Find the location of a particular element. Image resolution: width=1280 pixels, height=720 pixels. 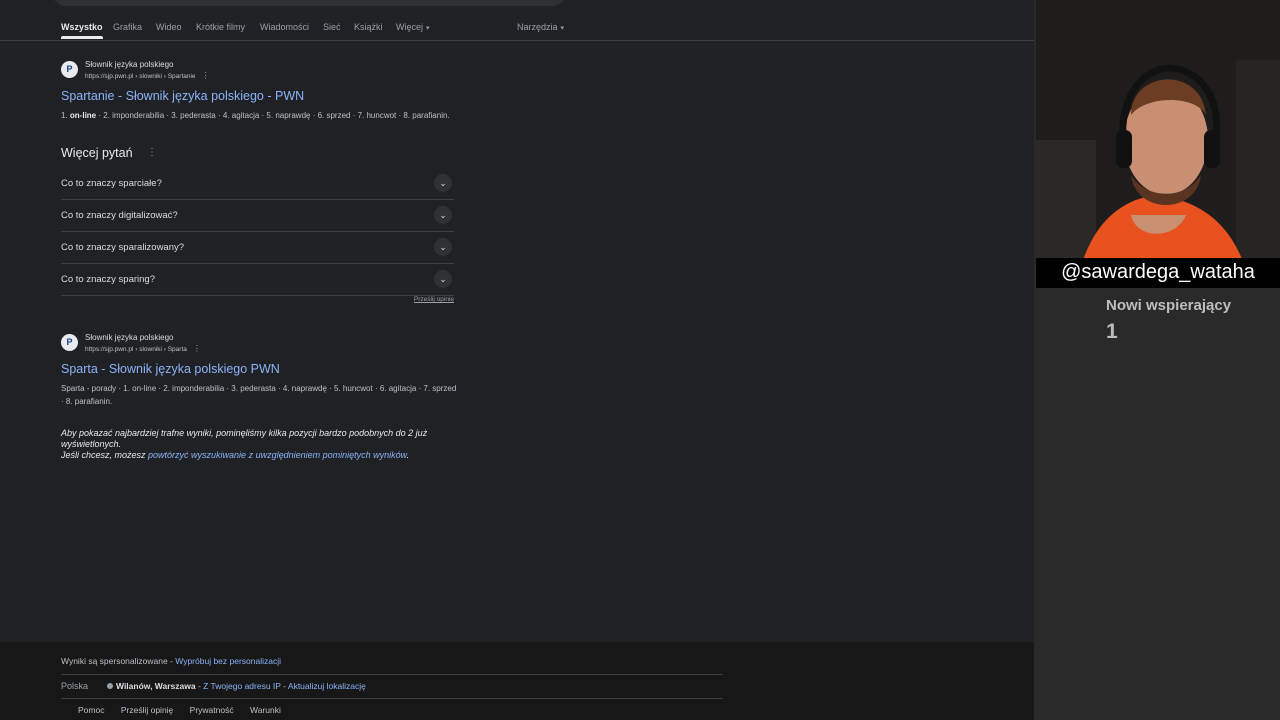

tab-images: Grafika is located at coordinates (127, 27).